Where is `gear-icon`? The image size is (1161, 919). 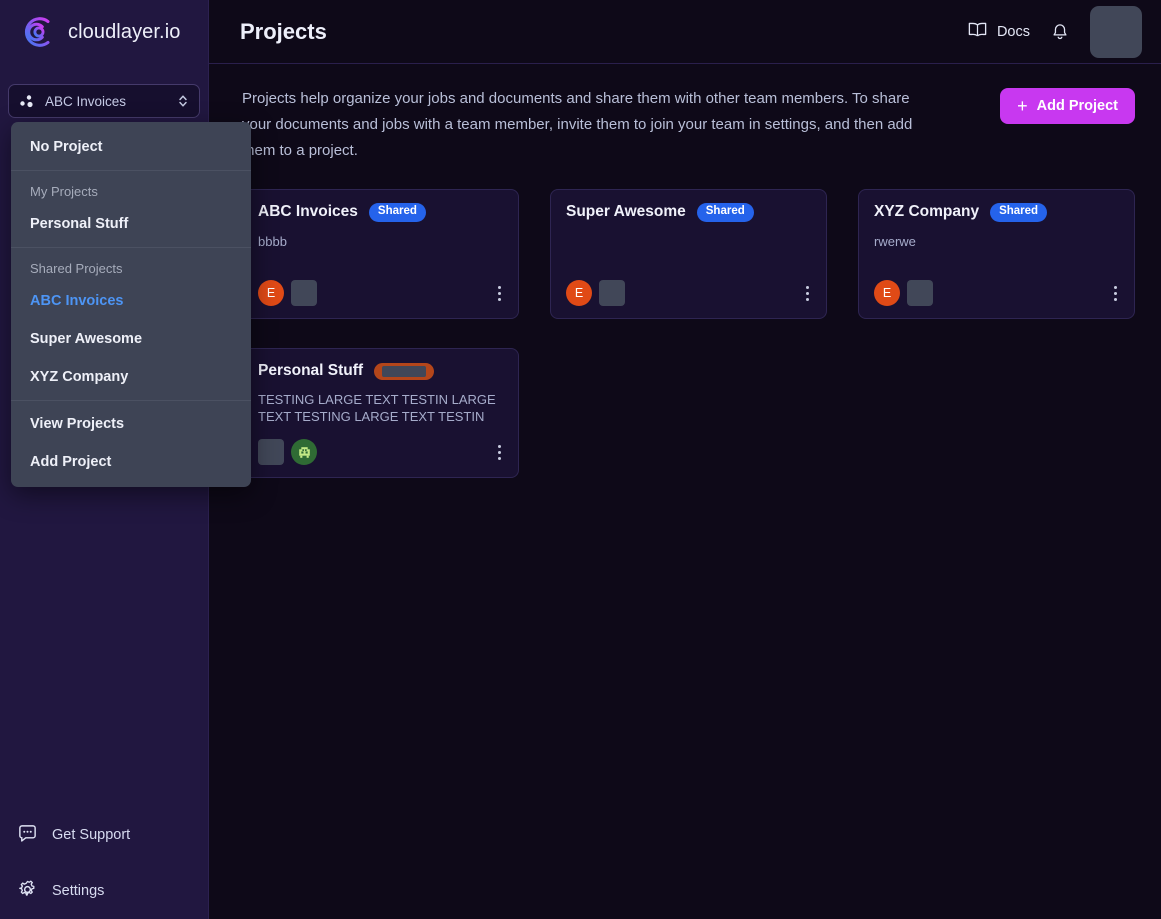
gear-icon is located at coordinates (27, 891).